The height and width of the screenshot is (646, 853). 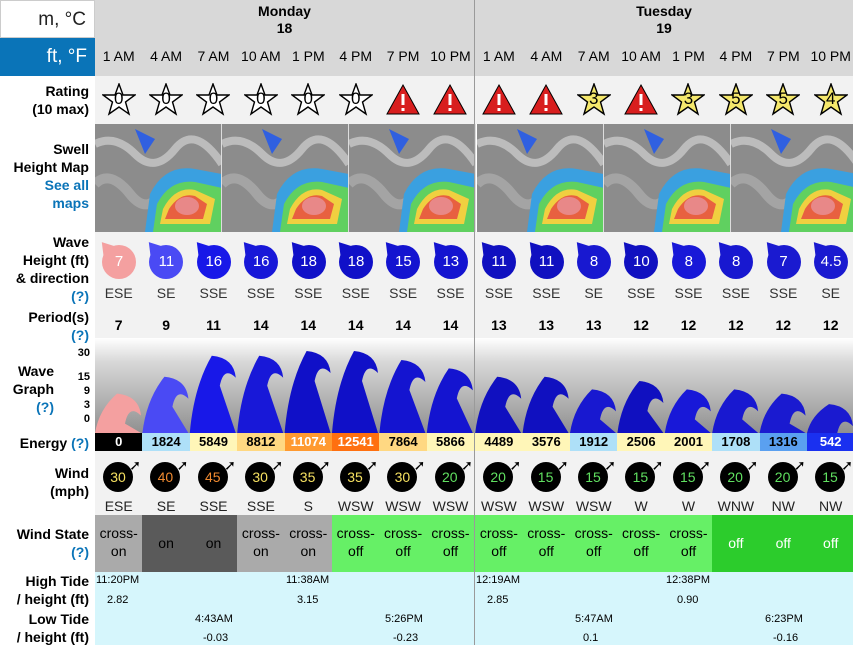 I want to click on day-date: 19, so click(x=664, y=28).